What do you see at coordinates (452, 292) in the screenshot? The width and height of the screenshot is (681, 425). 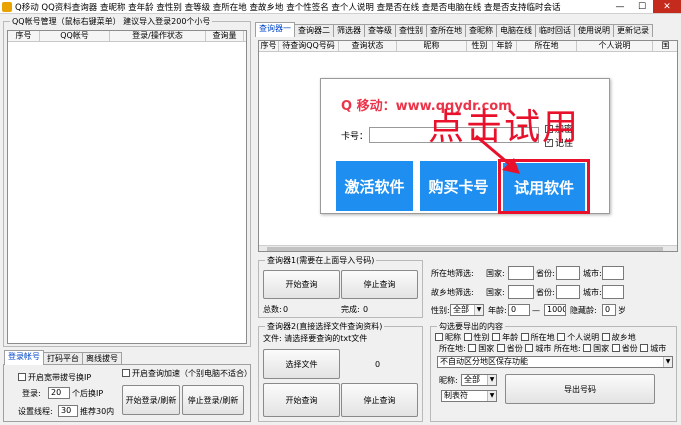 I see `home-filter-label: 故乡地筛选:` at bounding box center [452, 292].